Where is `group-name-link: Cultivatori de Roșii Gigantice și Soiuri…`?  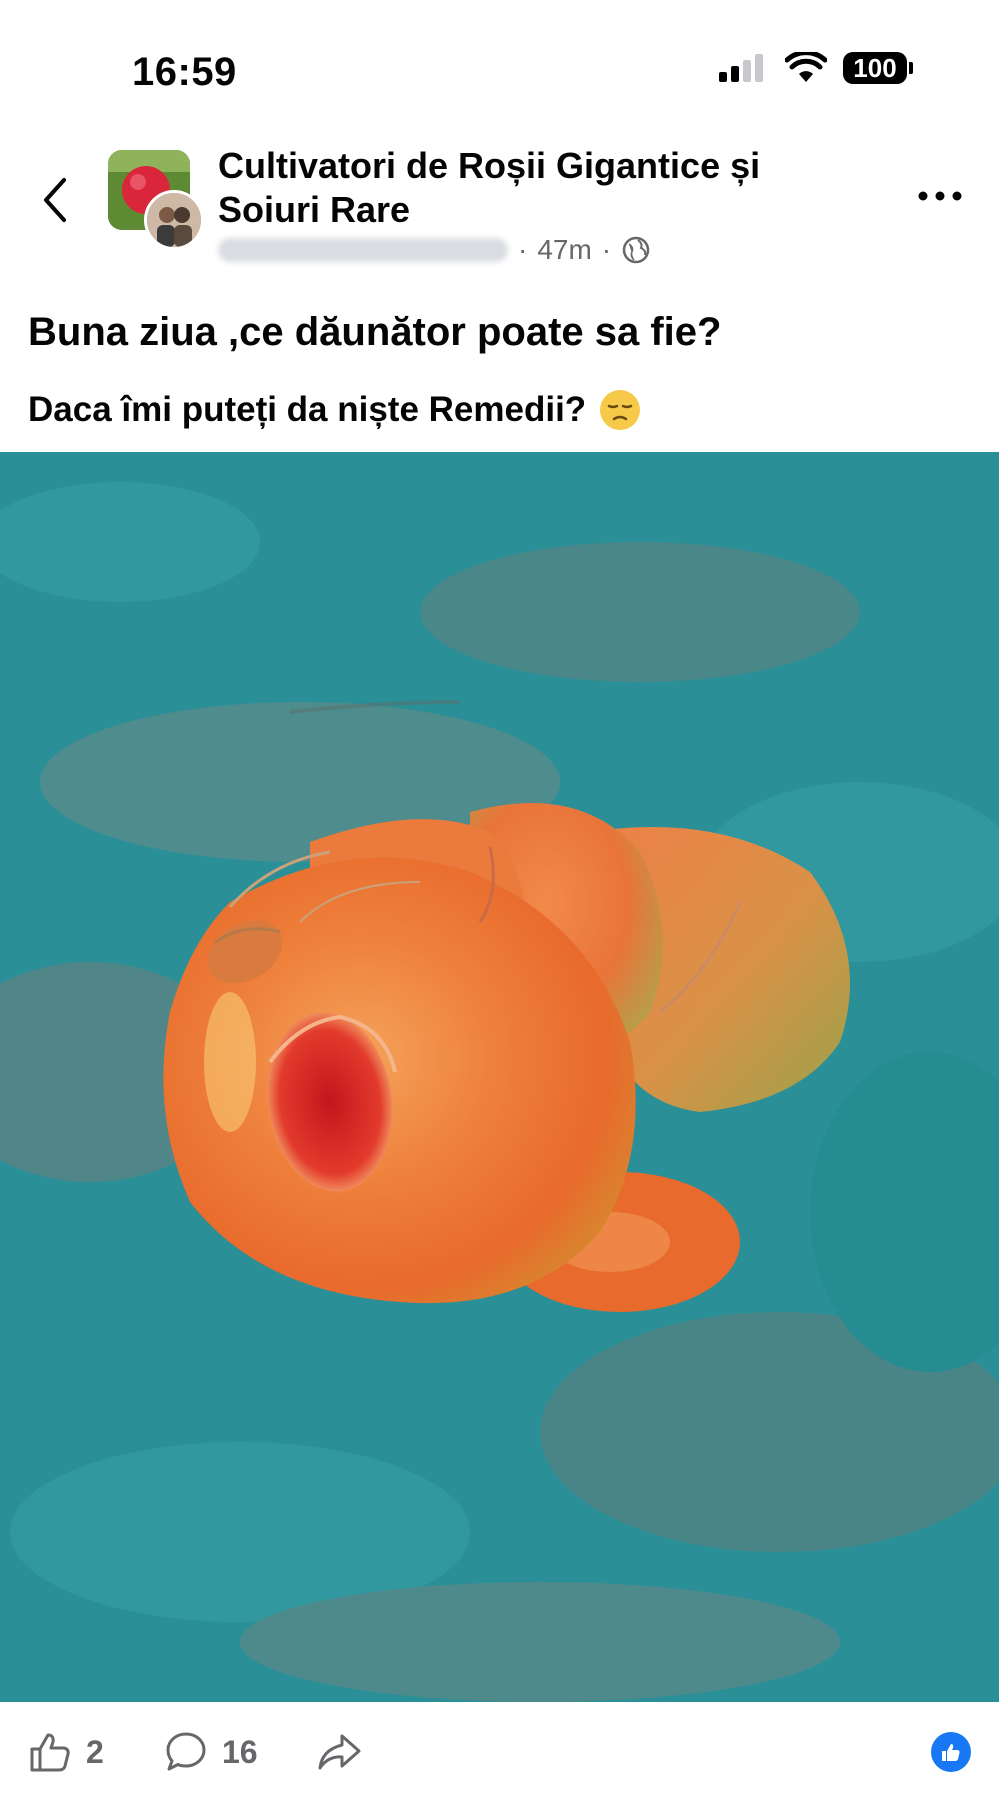
group-name-link: Cultivatori de Roșii Gigantice și Soiuri… is located at coordinates (538, 188).